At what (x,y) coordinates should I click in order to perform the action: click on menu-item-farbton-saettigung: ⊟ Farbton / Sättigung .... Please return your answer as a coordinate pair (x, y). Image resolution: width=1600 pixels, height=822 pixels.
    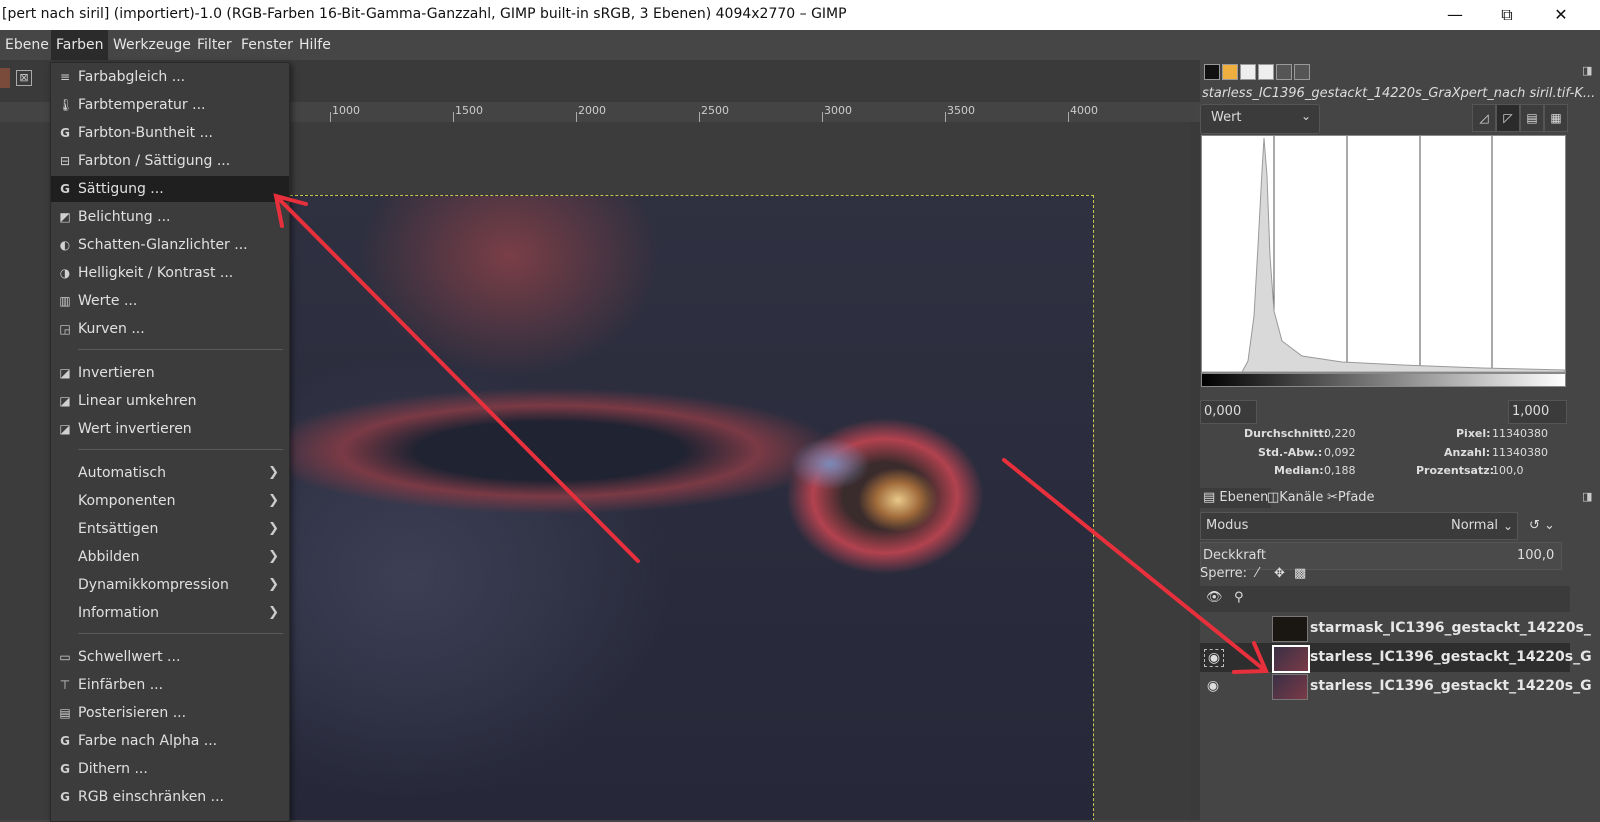
    Looking at the image, I should click on (170, 161).